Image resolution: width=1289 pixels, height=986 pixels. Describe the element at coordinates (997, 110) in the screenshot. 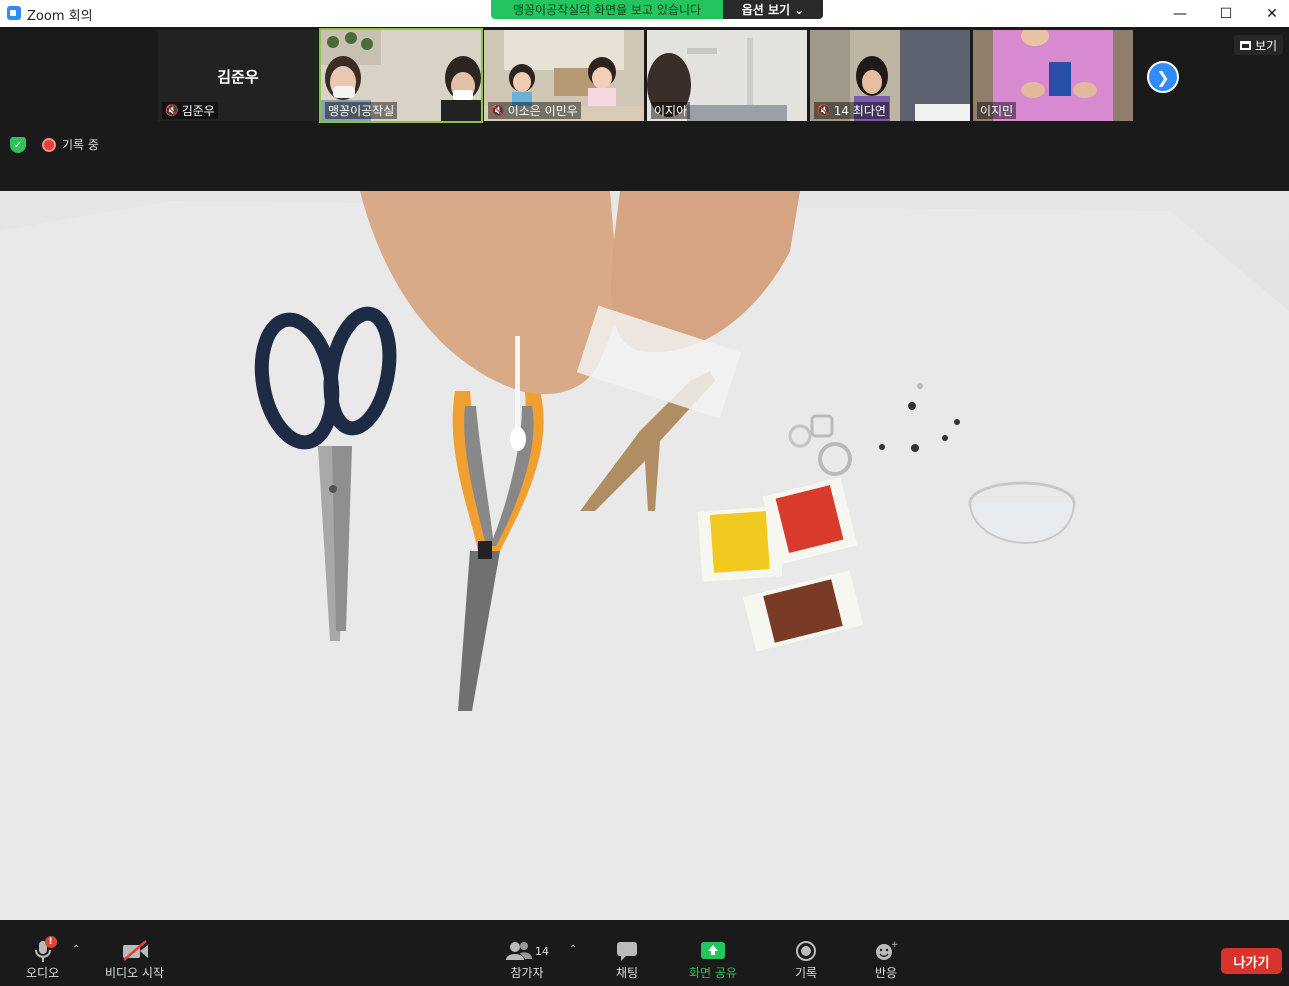

I see `participant-name-label: 이지민` at that location.